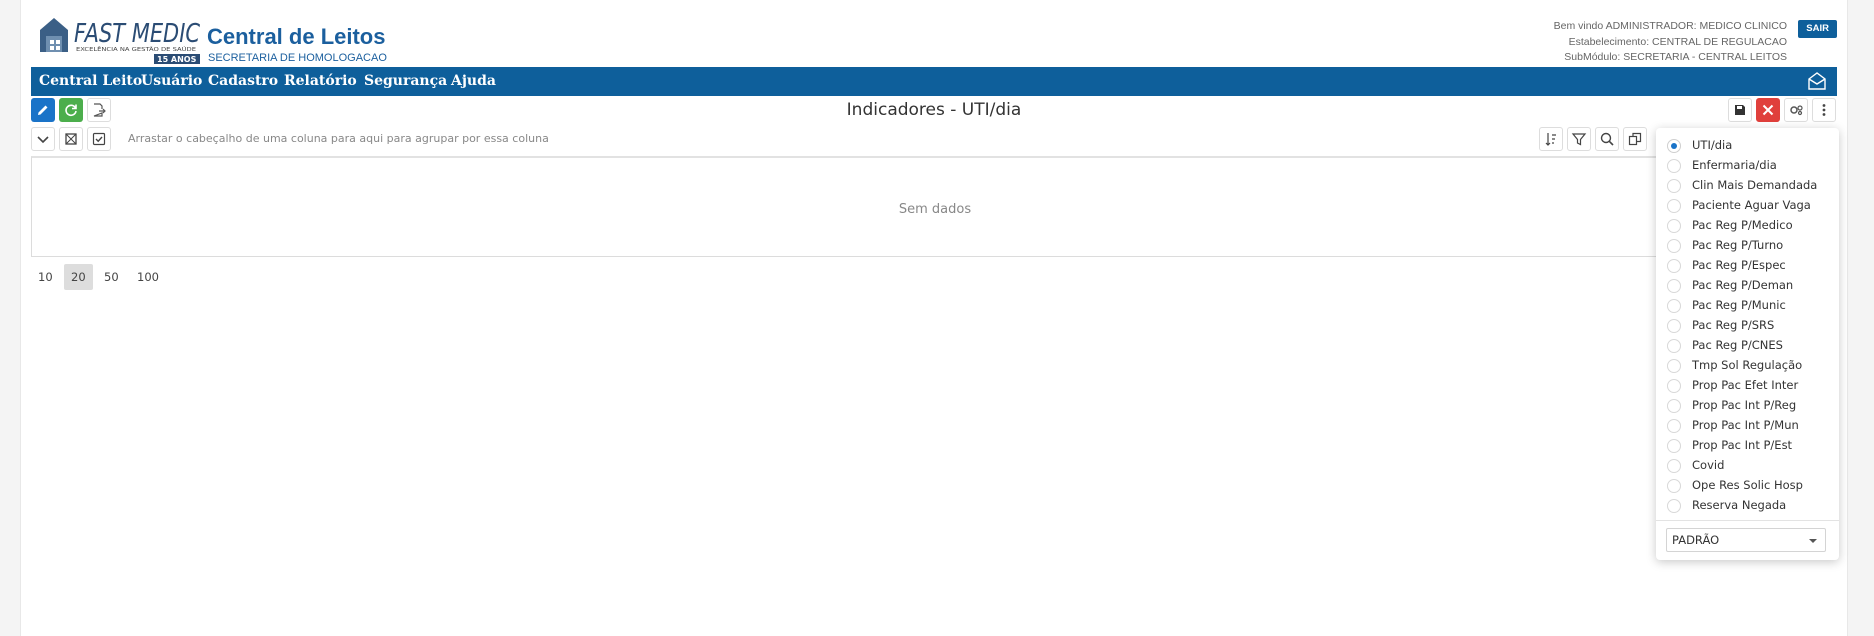 This screenshot has width=1874, height=636. What do you see at coordinates (78, 277) in the screenshot?
I see `page-size-20: 20` at bounding box center [78, 277].